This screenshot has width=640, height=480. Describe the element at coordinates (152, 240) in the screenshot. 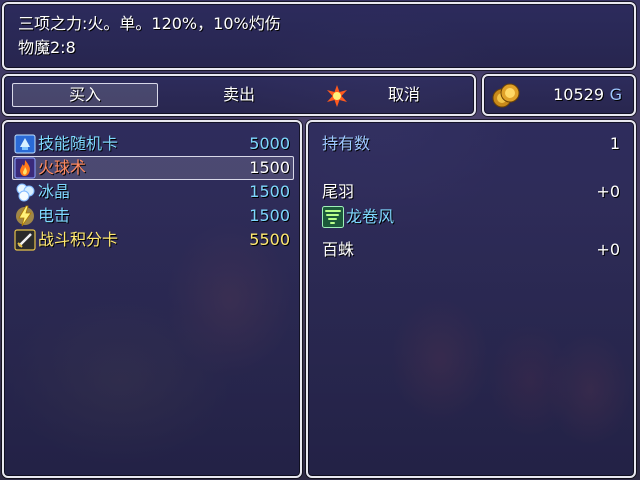

I see `list-item: 战斗积分卡 5500` at that location.